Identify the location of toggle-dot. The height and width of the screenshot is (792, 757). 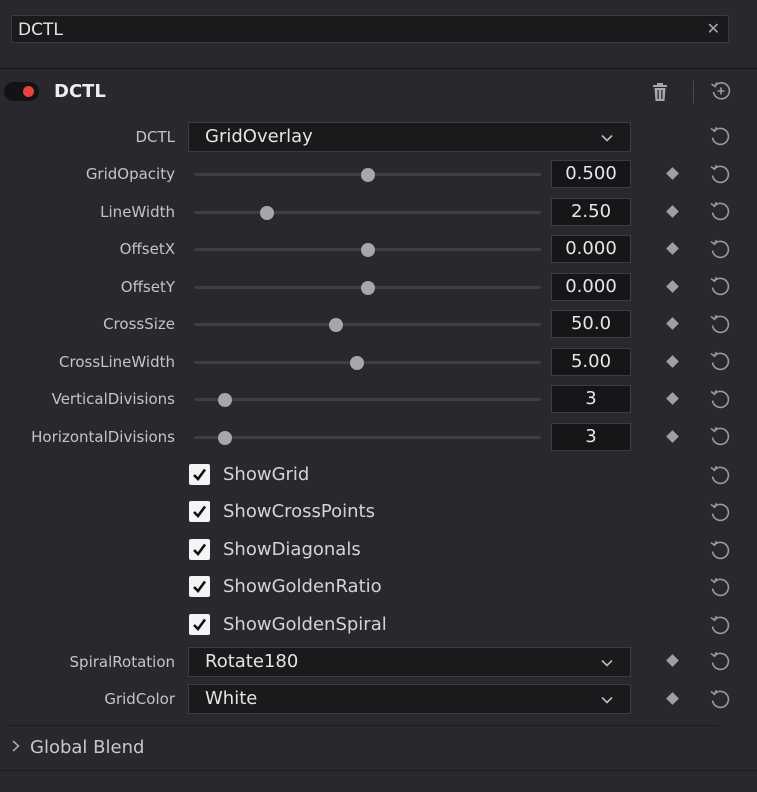
(28, 91).